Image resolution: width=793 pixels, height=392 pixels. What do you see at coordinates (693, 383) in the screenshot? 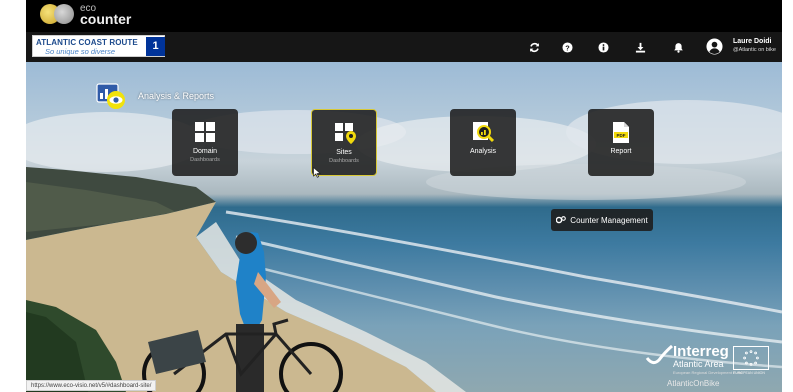
I see `atlantic-on-bike-label: AtlanticOnBike` at bounding box center [693, 383].